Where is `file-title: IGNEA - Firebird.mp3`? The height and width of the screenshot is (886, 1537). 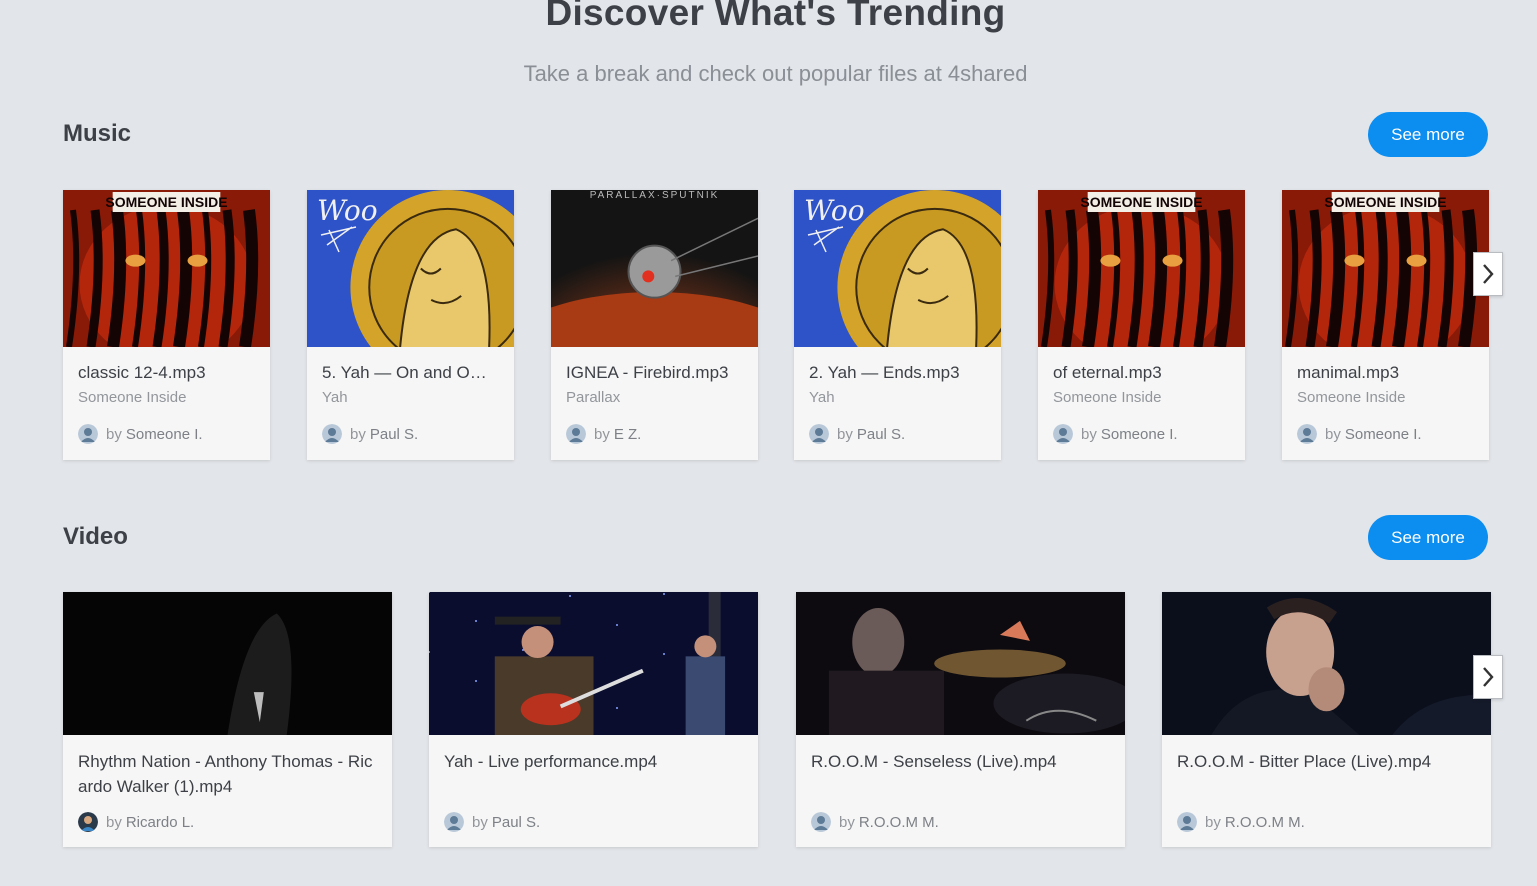 file-title: IGNEA - Firebird.mp3 is located at coordinates (654, 373).